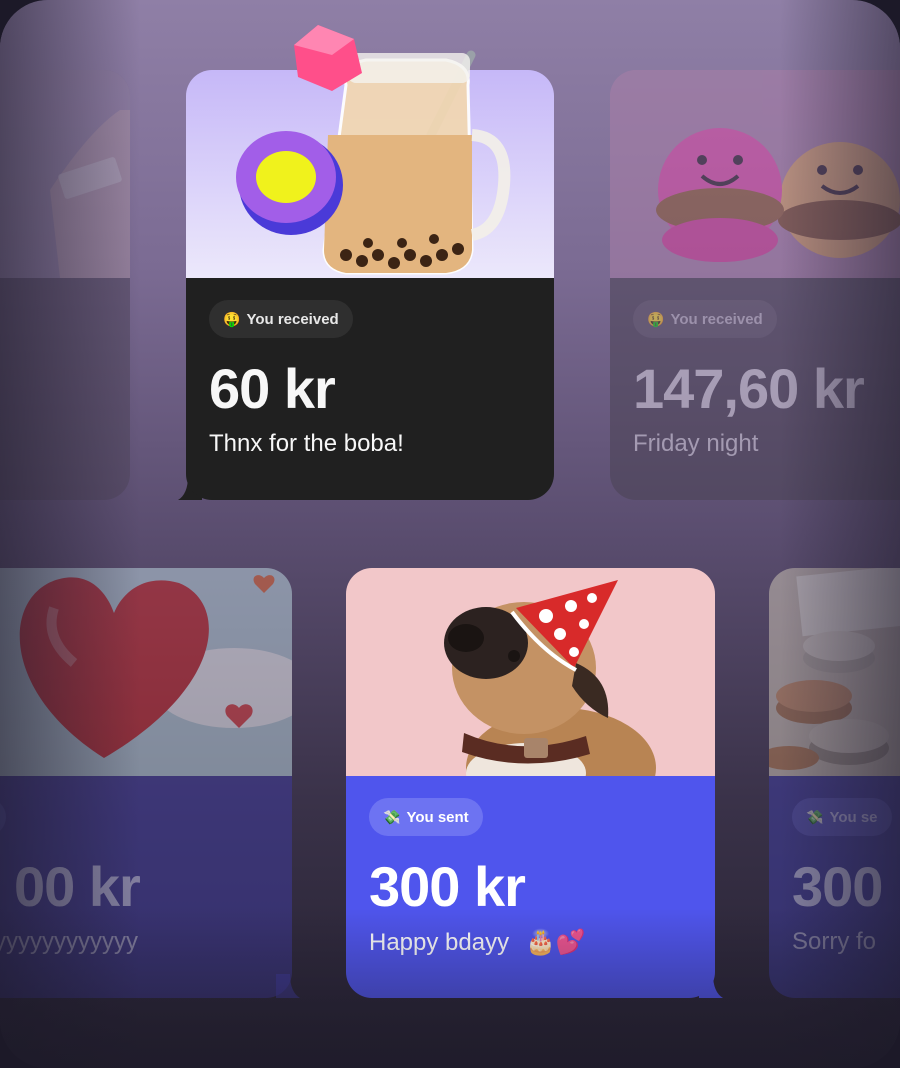 The image size is (900, 1068). What do you see at coordinates (373, 150) in the screenshot?
I see `boba-drink-icon` at bounding box center [373, 150].